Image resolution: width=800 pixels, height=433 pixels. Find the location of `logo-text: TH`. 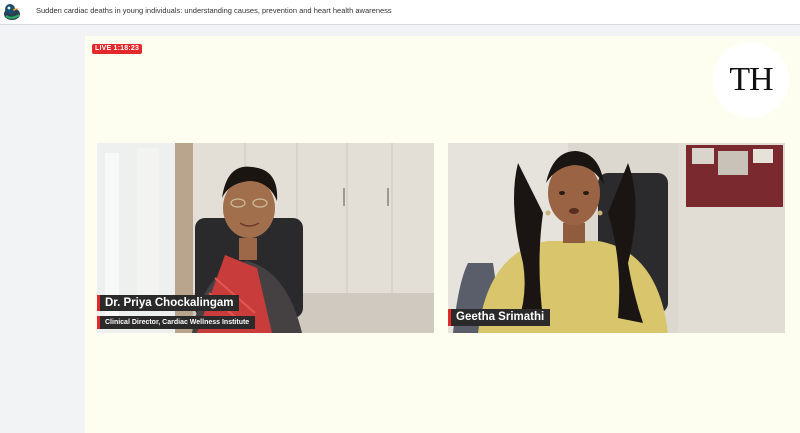

logo-text: TH is located at coordinates (751, 79).